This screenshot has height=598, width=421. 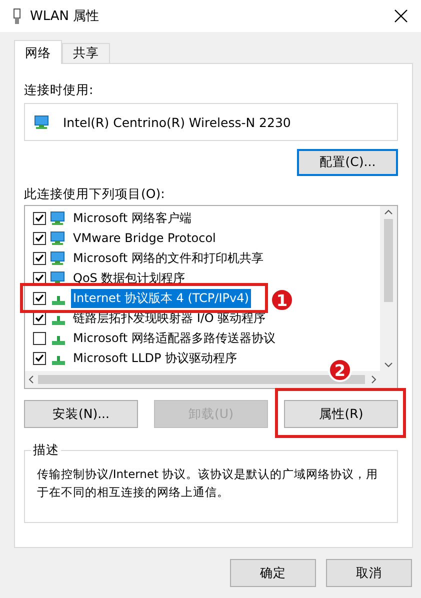 I want to click on scroll-left-icon, so click(x=31, y=379).